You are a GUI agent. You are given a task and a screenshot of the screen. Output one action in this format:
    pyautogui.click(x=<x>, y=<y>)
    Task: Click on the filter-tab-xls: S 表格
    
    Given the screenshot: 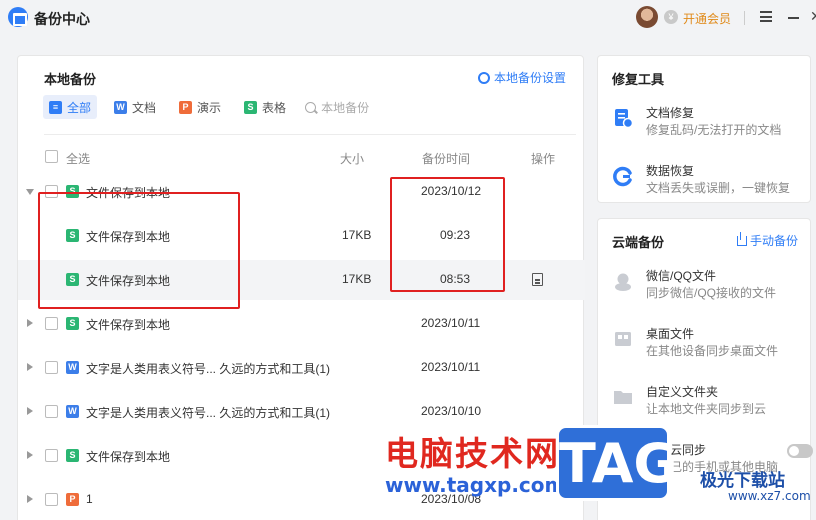 What is the action you would take?
    pyautogui.click(x=265, y=107)
    